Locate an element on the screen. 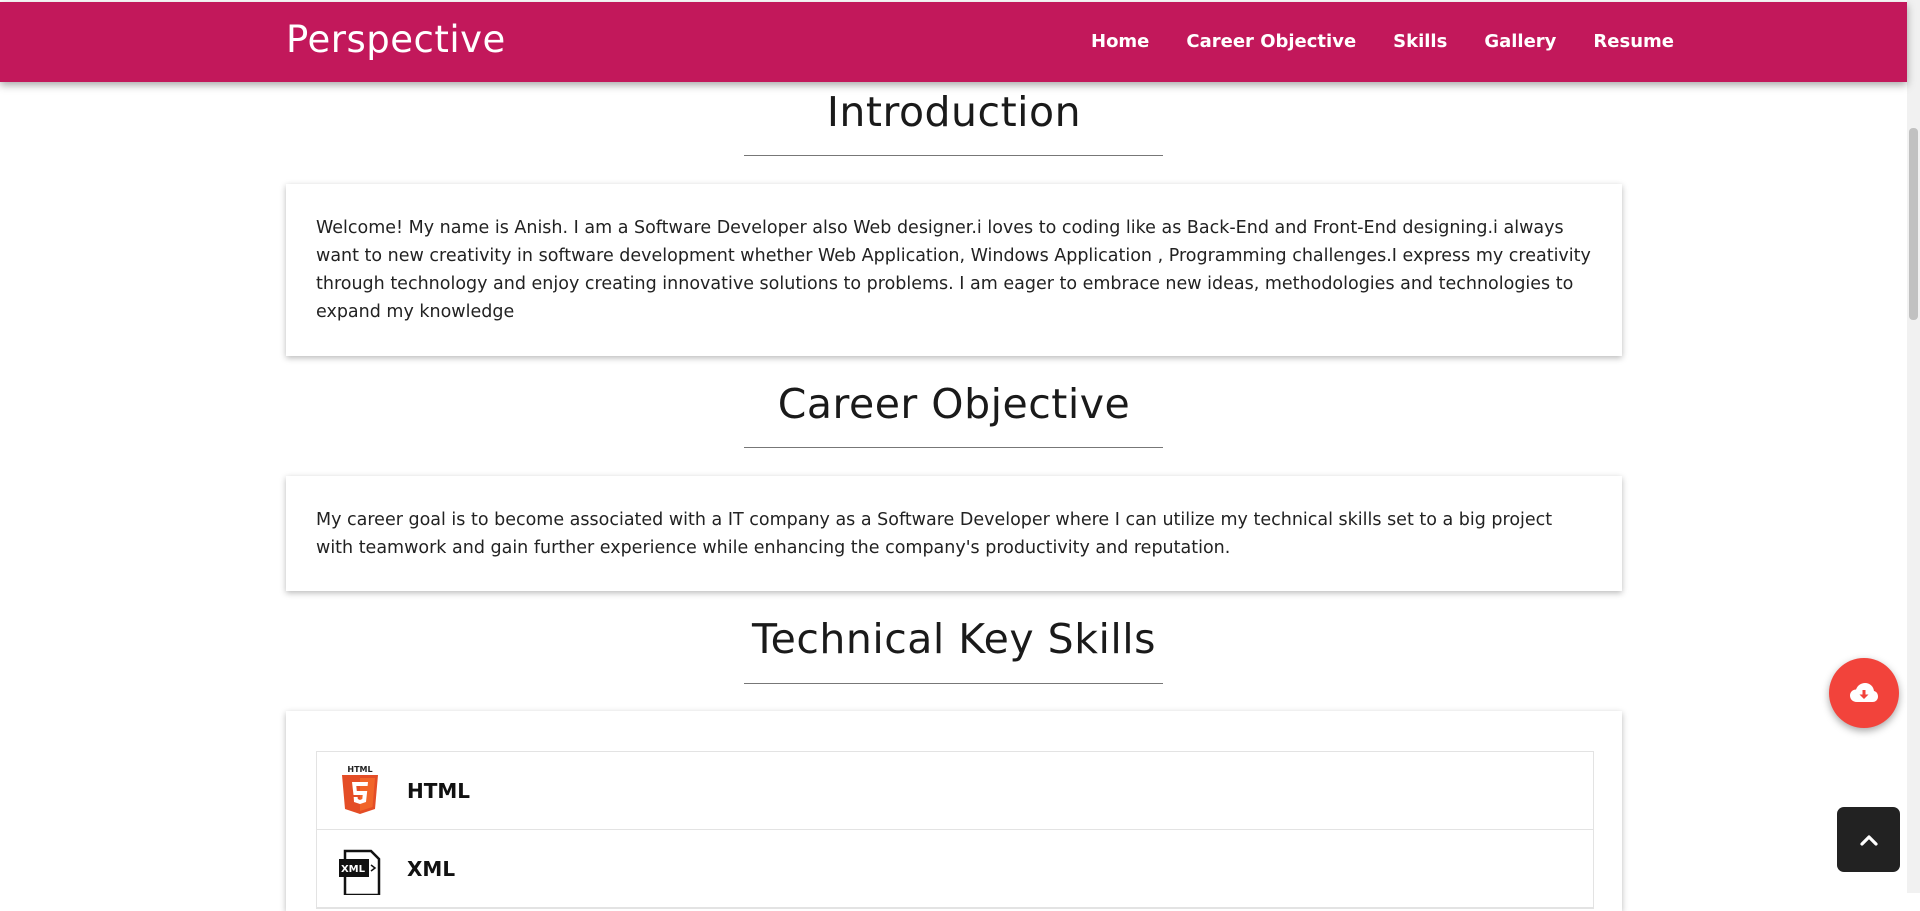 Image resolution: width=1920 pixels, height=911 pixels. download-resume-button is located at coordinates (1864, 693).